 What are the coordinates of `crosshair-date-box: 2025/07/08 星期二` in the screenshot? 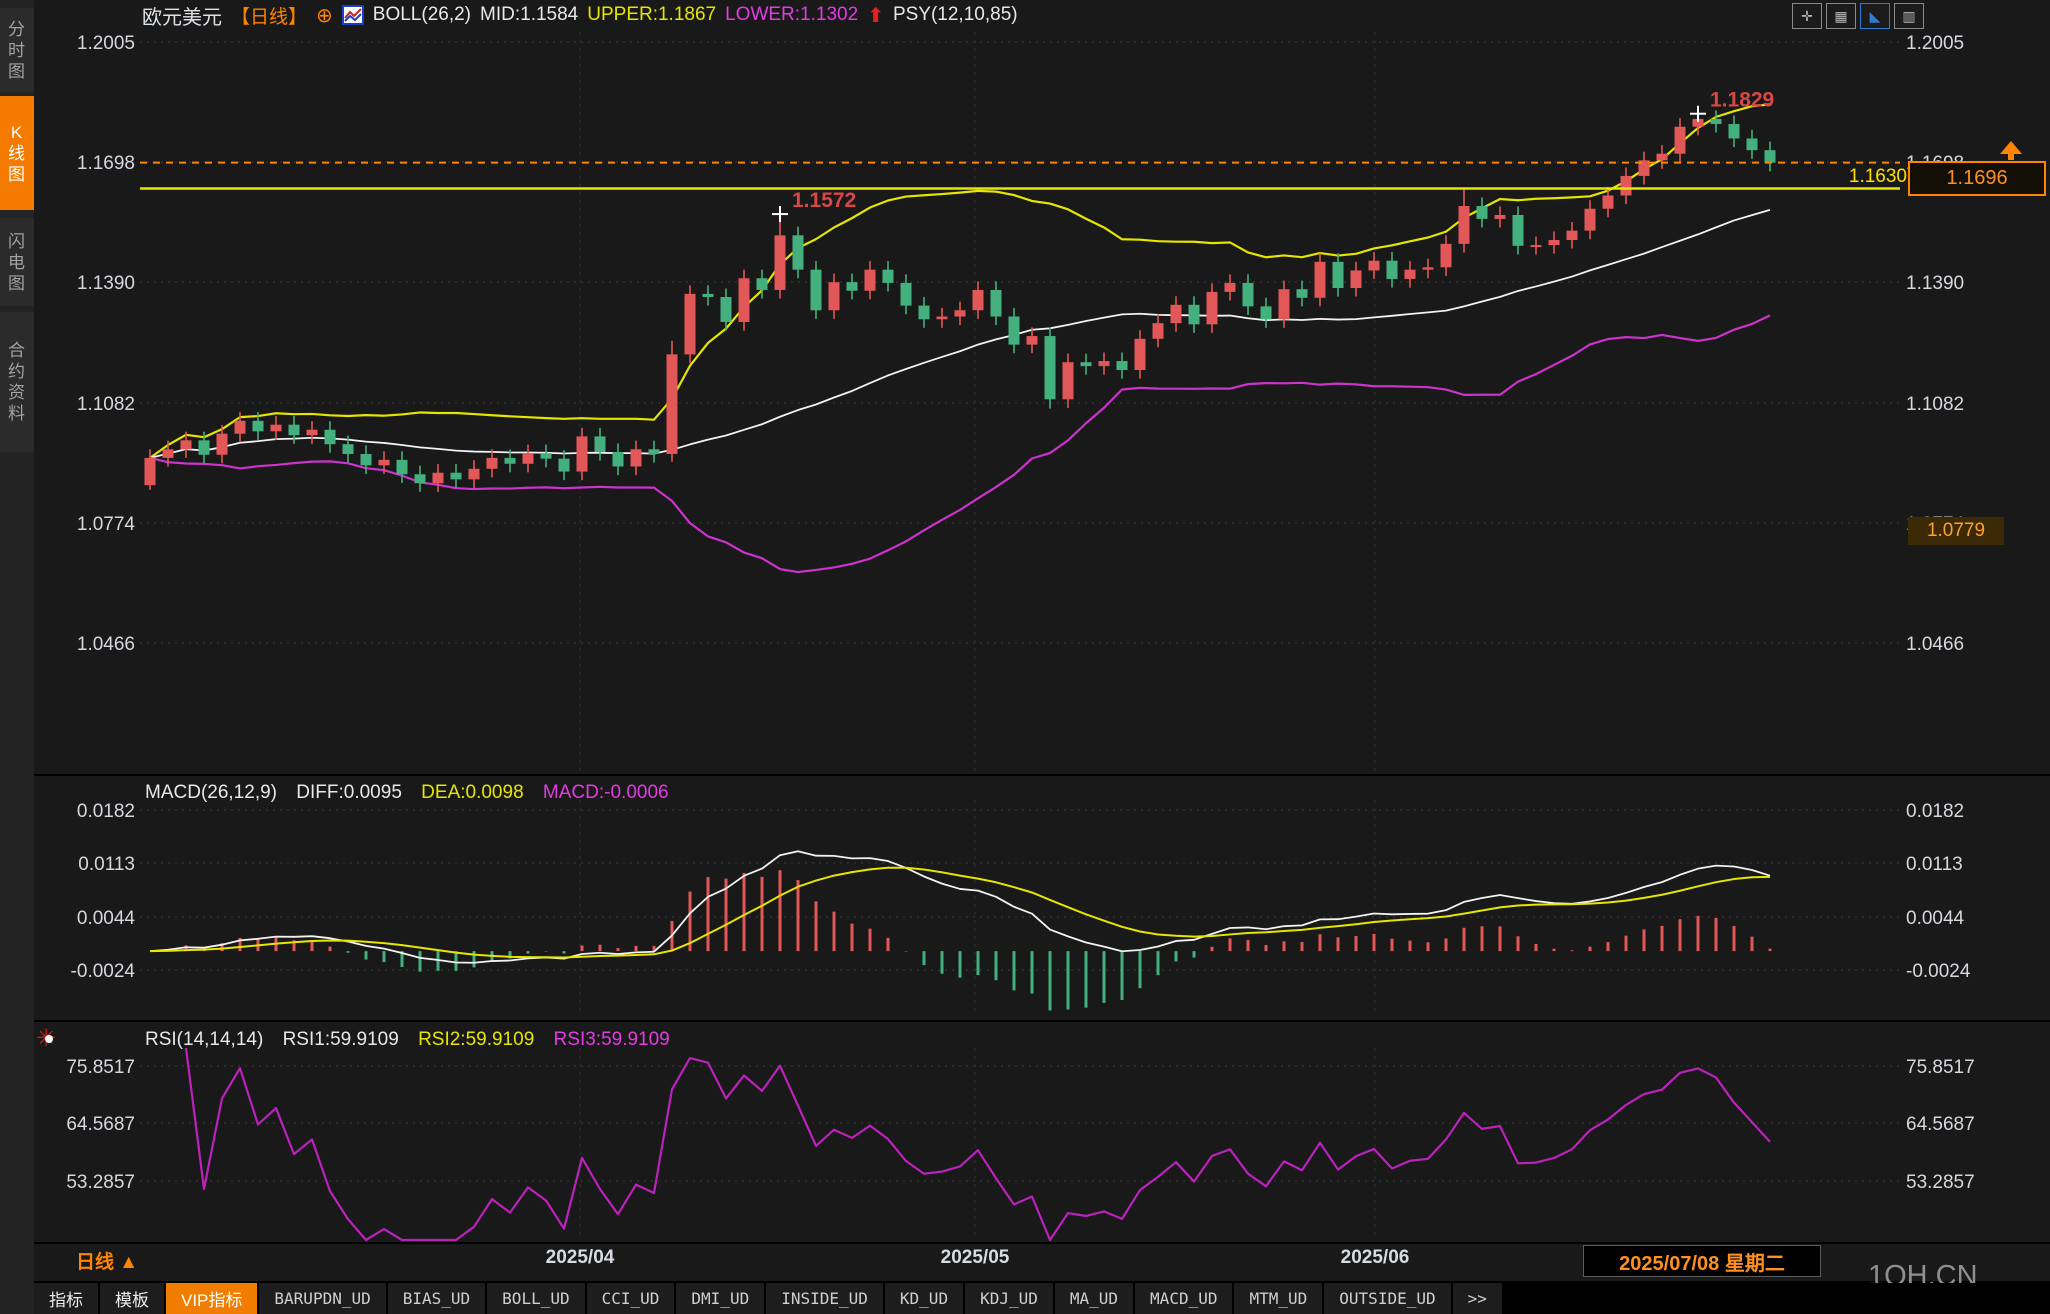 It's located at (1702, 1261).